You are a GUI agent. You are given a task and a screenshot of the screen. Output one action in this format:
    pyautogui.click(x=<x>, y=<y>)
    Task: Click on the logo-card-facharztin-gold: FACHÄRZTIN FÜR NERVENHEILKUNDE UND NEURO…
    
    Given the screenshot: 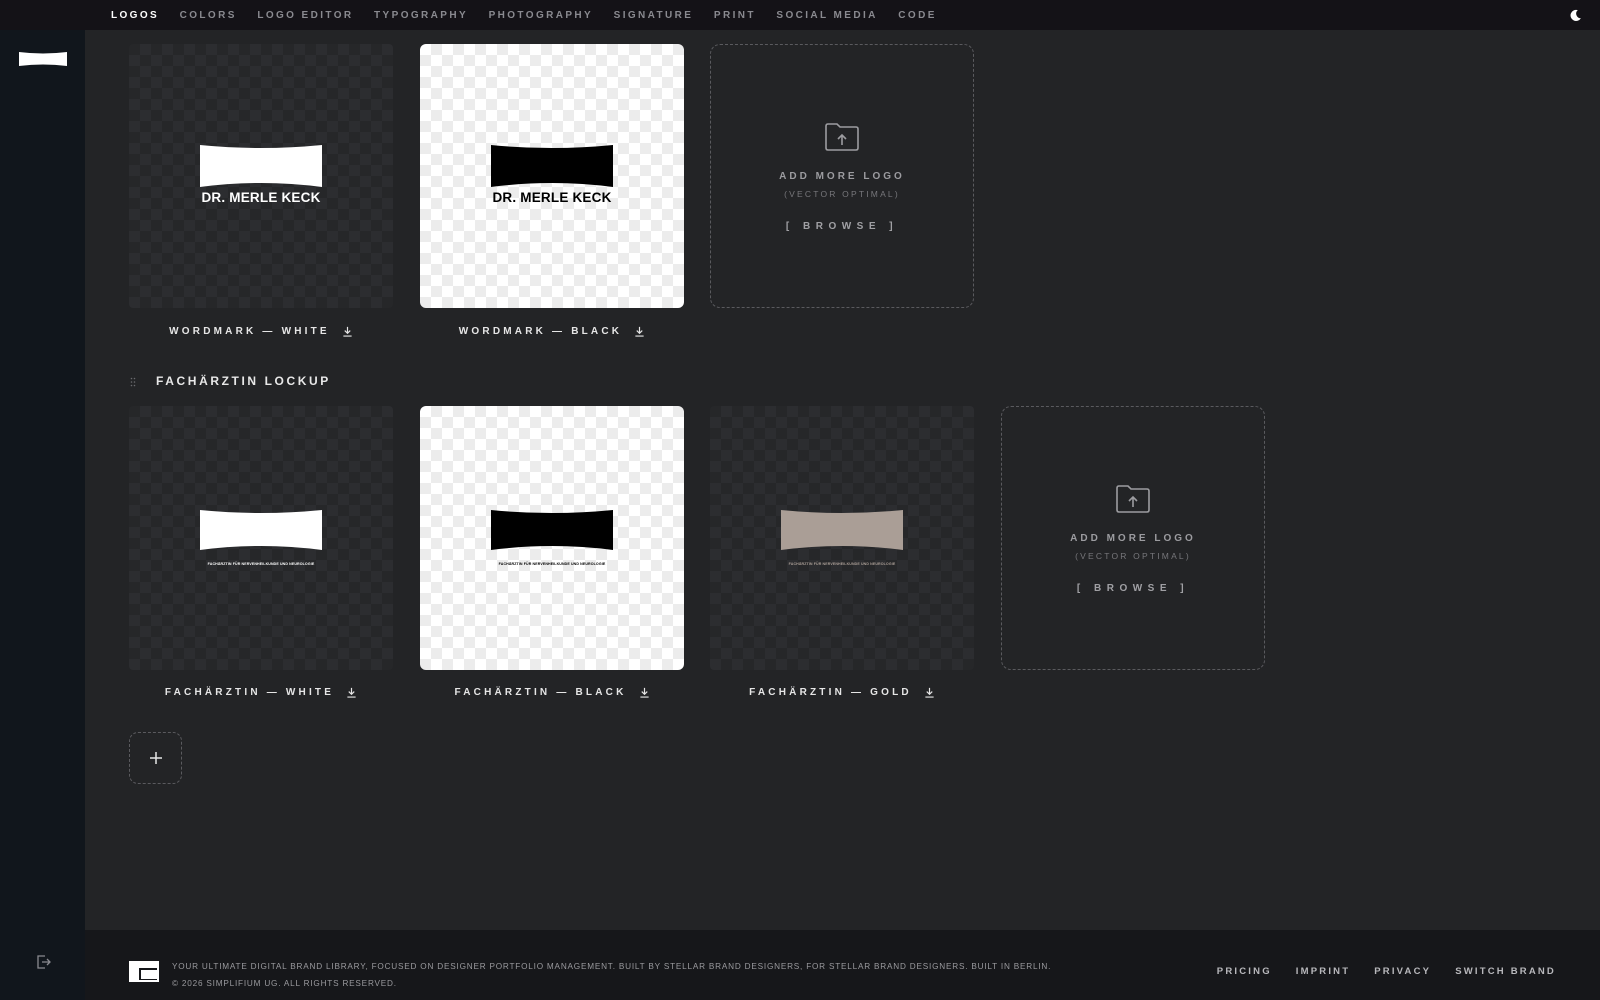 What is the action you would take?
    pyautogui.click(x=842, y=538)
    